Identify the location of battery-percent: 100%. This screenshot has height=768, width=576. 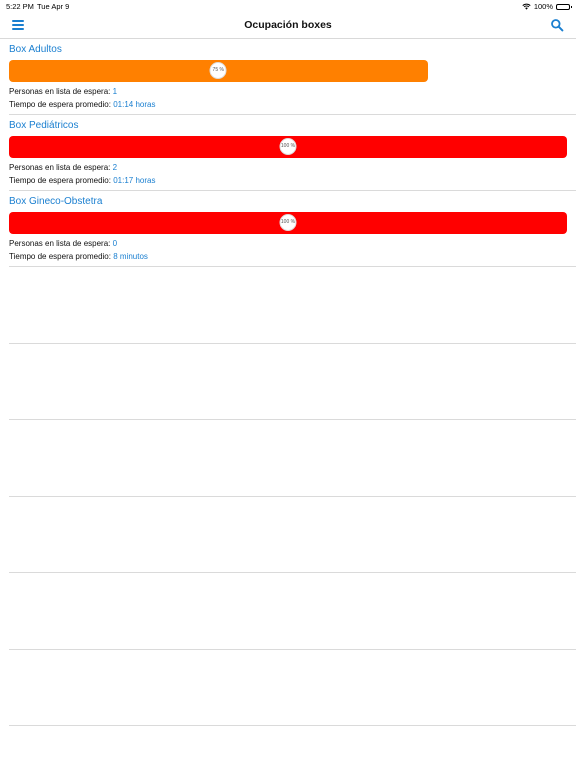
(543, 6).